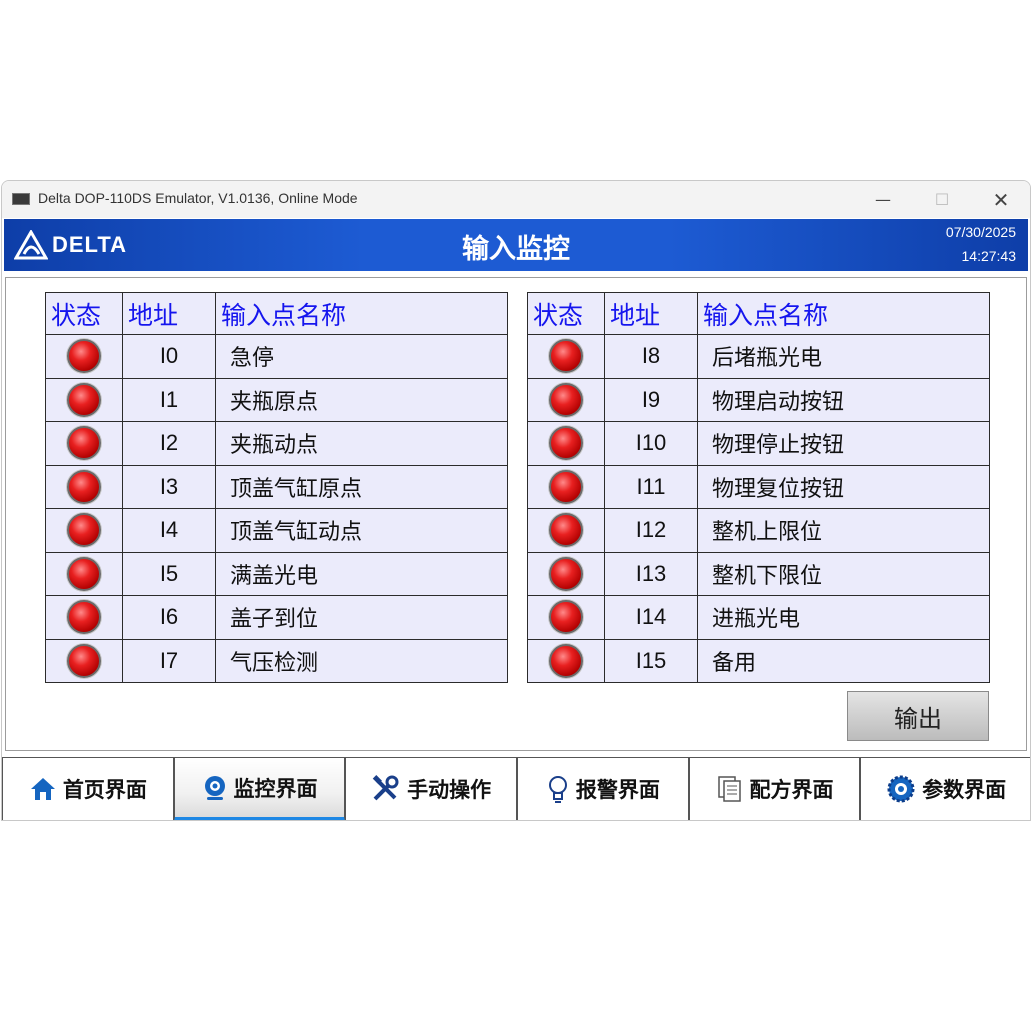 This screenshot has height=1033, width=1033. I want to click on table-row: I15 备用, so click(758, 660).